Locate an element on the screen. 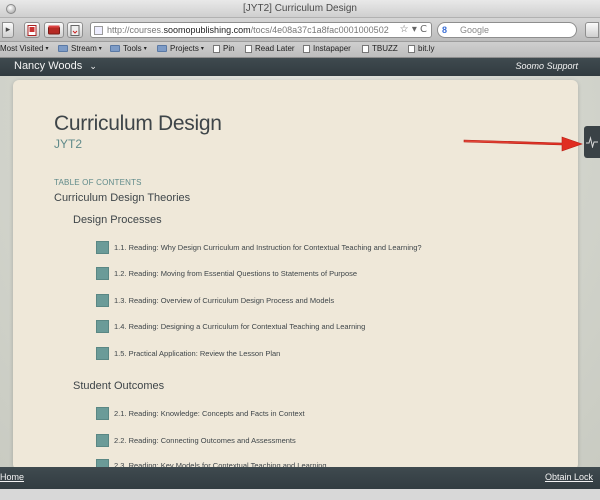  window-title: [JYT2] Curriculum Design is located at coordinates (300, 8).